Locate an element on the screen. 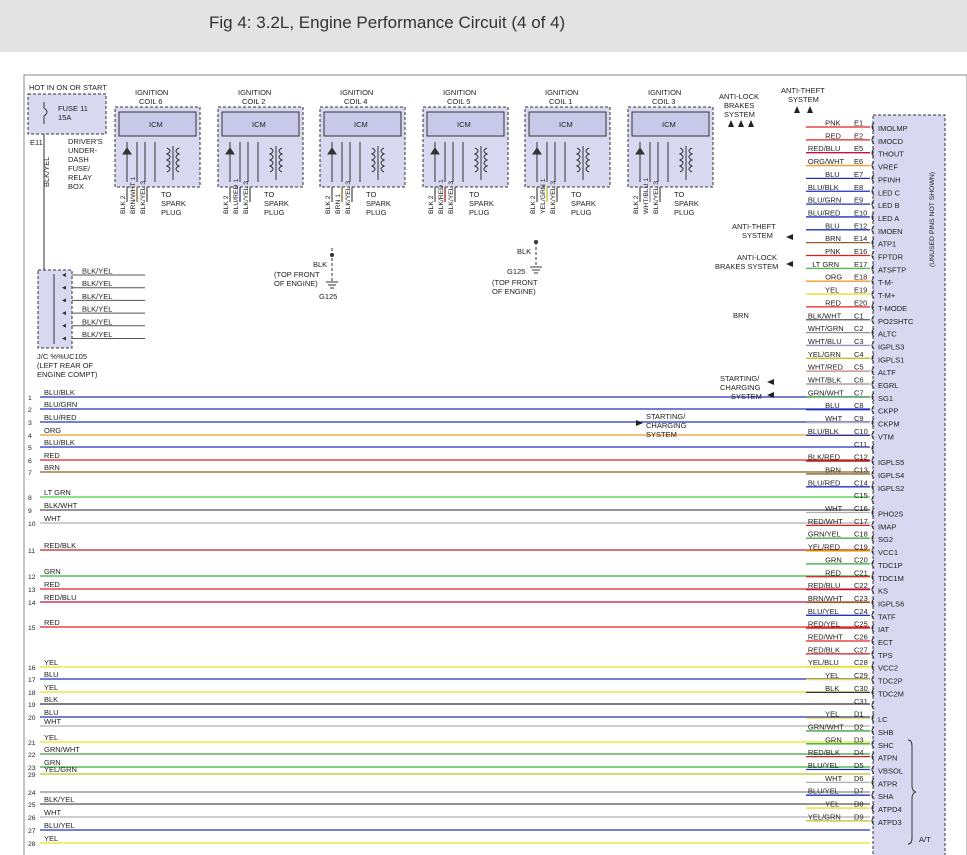 The width and height of the screenshot is (967, 855). pcm-pin-id: C23 is located at coordinates (861, 598).